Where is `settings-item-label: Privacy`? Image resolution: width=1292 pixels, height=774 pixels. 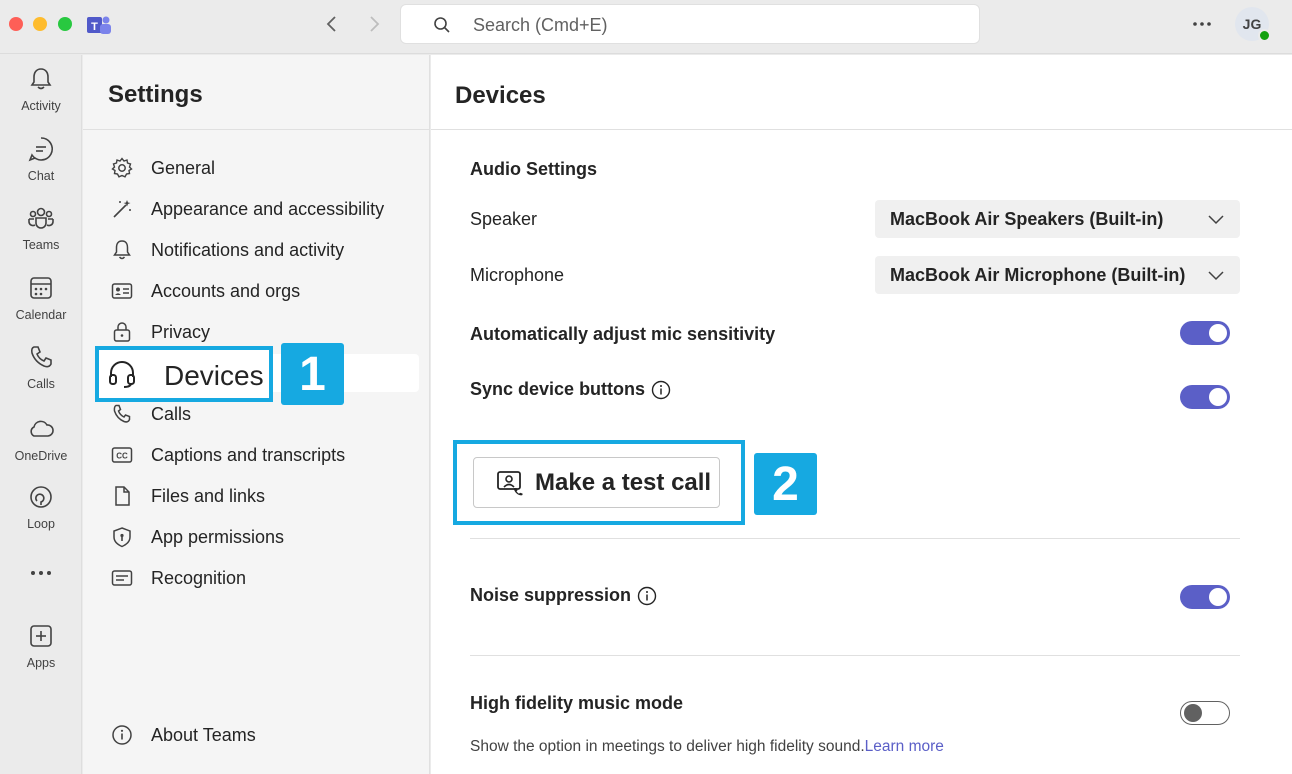 settings-item-label: Privacy is located at coordinates (181, 332).